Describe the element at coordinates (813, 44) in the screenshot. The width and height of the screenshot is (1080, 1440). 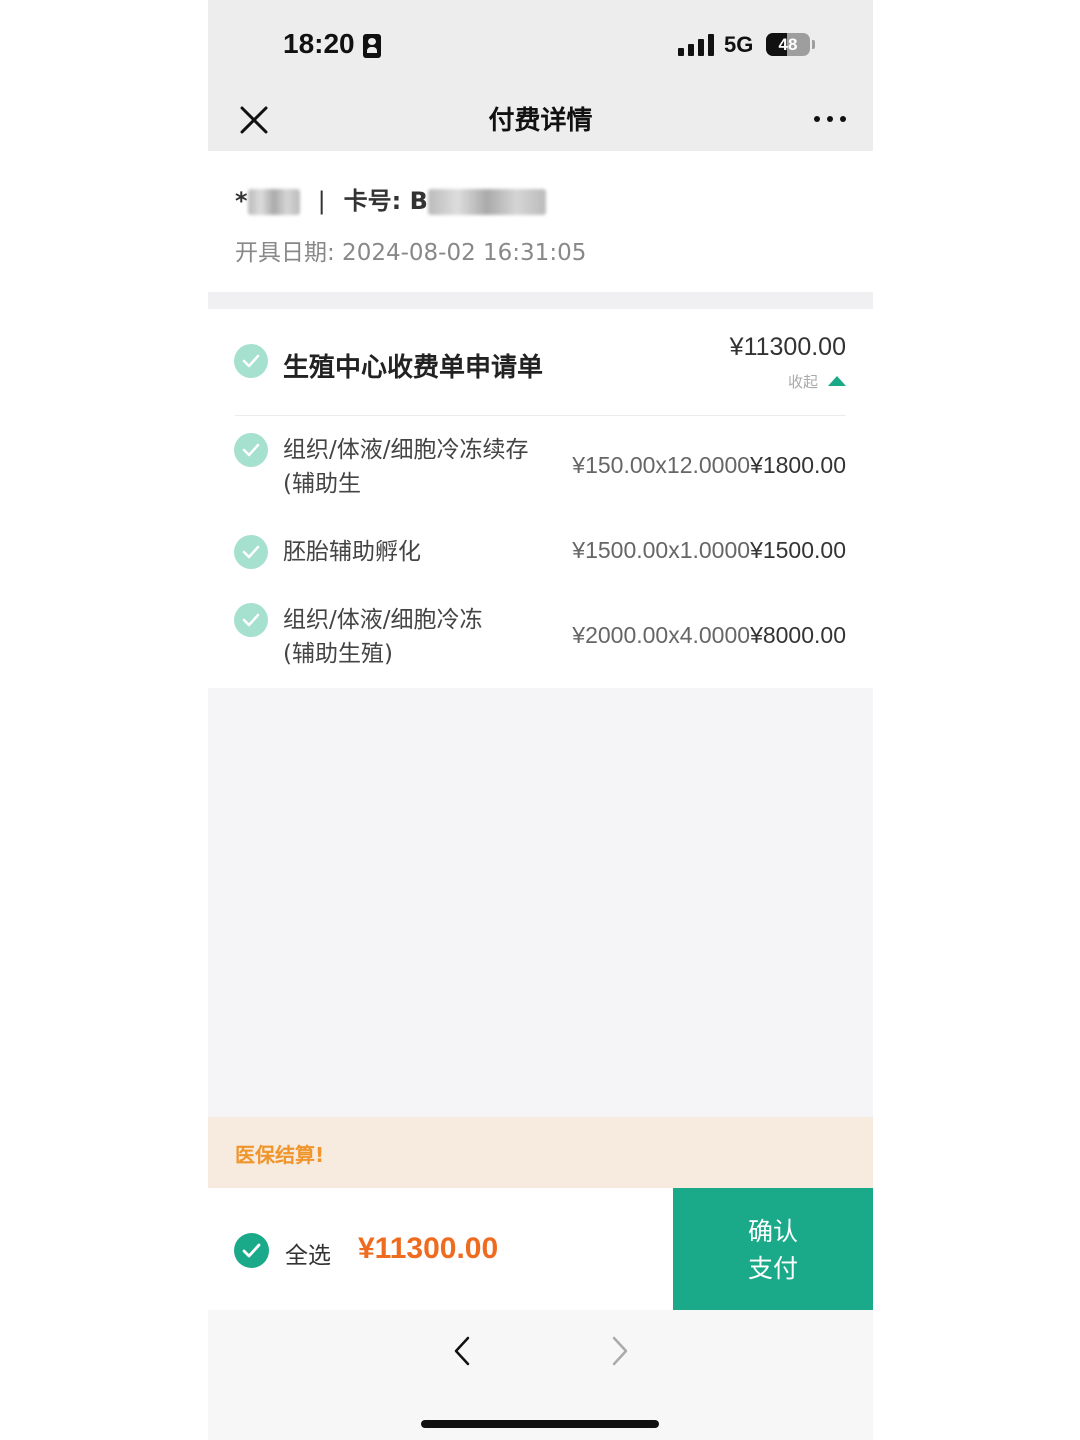
I see `battery-cap` at that location.